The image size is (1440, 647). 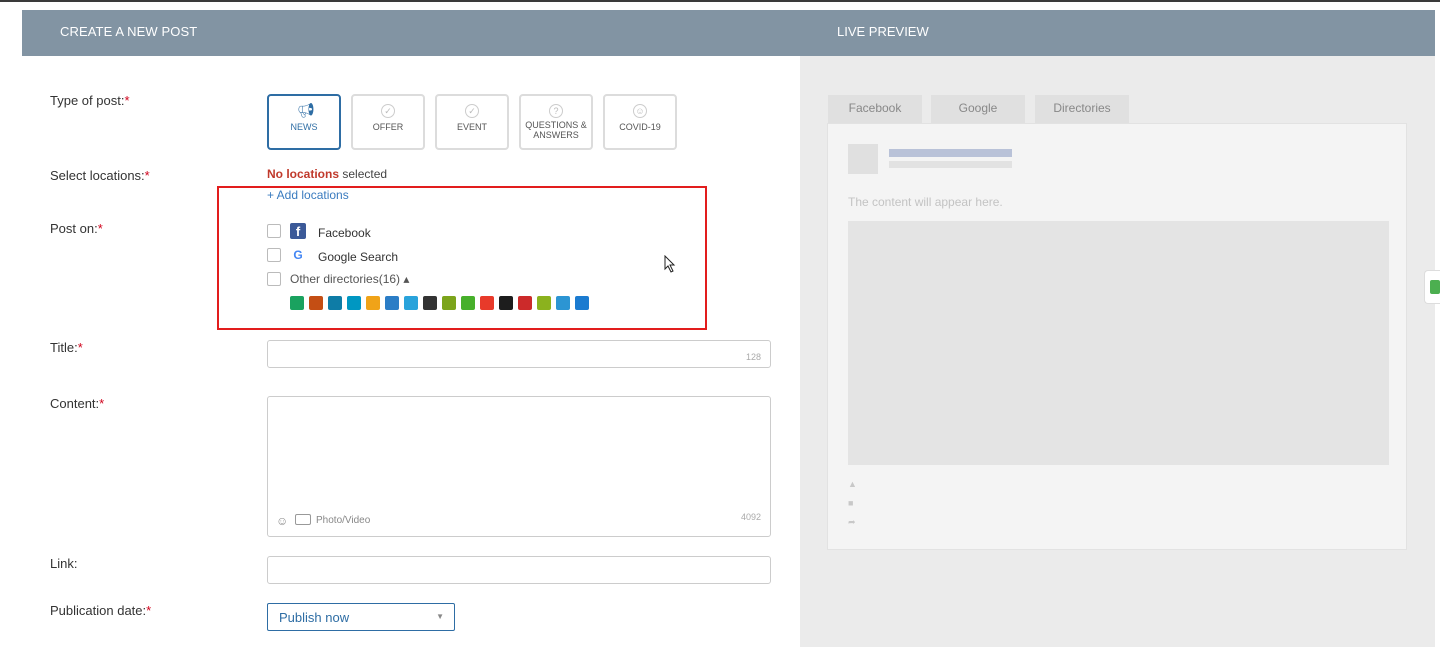 I want to click on type-of-post-label: Type of post:*, so click(x=90, y=100).